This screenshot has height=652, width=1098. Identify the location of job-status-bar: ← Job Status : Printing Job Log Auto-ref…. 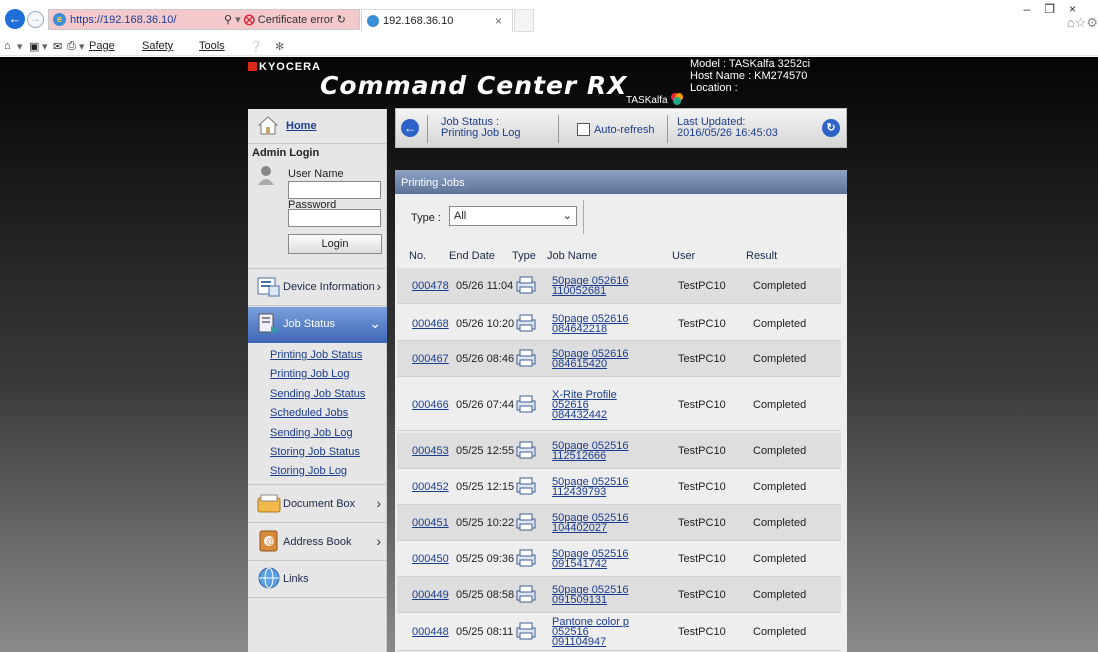
(621, 128).